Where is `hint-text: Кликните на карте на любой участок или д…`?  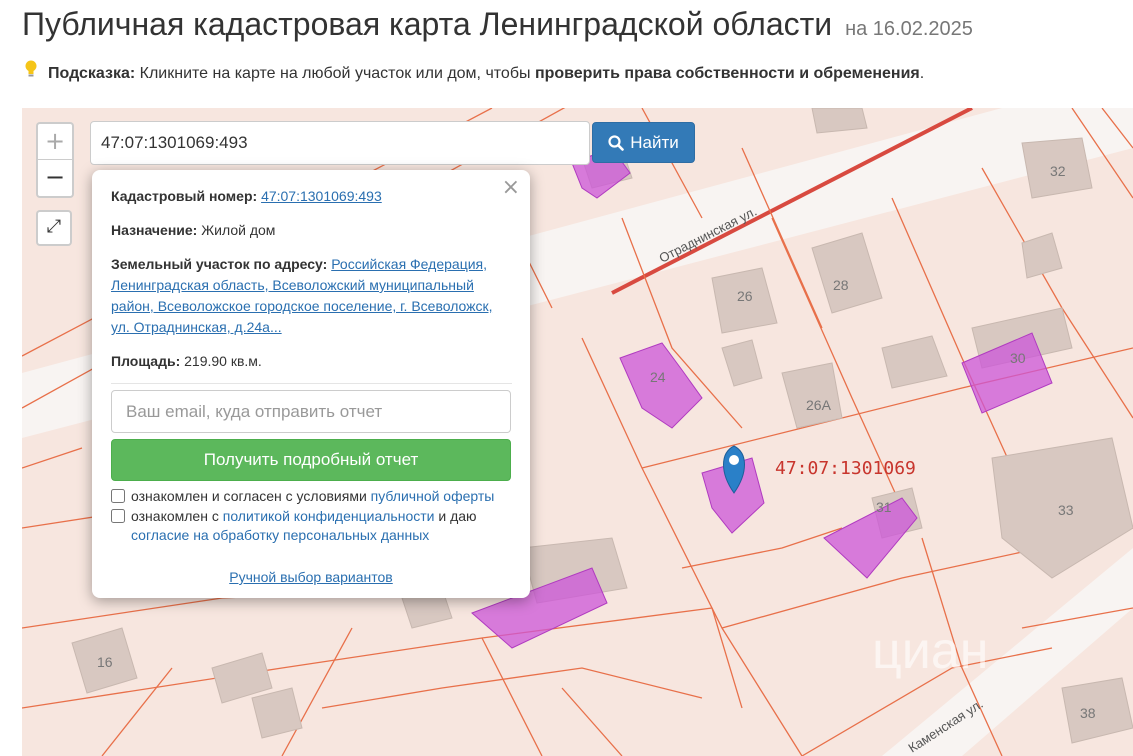 hint-text: Кликните на карте на любой участок или д… is located at coordinates (335, 73).